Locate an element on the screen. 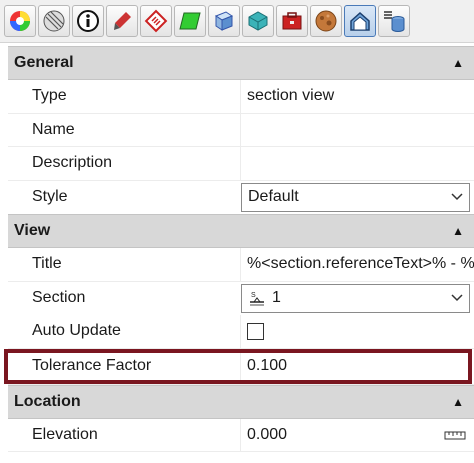 This screenshot has height=463, width=474. property-row-name: Name is located at coordinates (241, 130).